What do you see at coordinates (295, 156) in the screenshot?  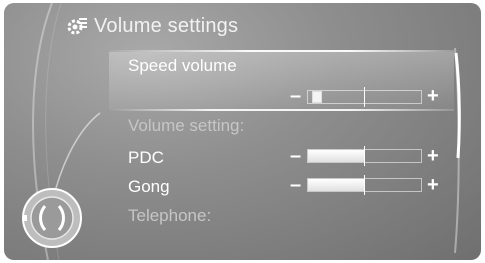 I see `pdc-minus-button: –` at bounding box center [295, 156].